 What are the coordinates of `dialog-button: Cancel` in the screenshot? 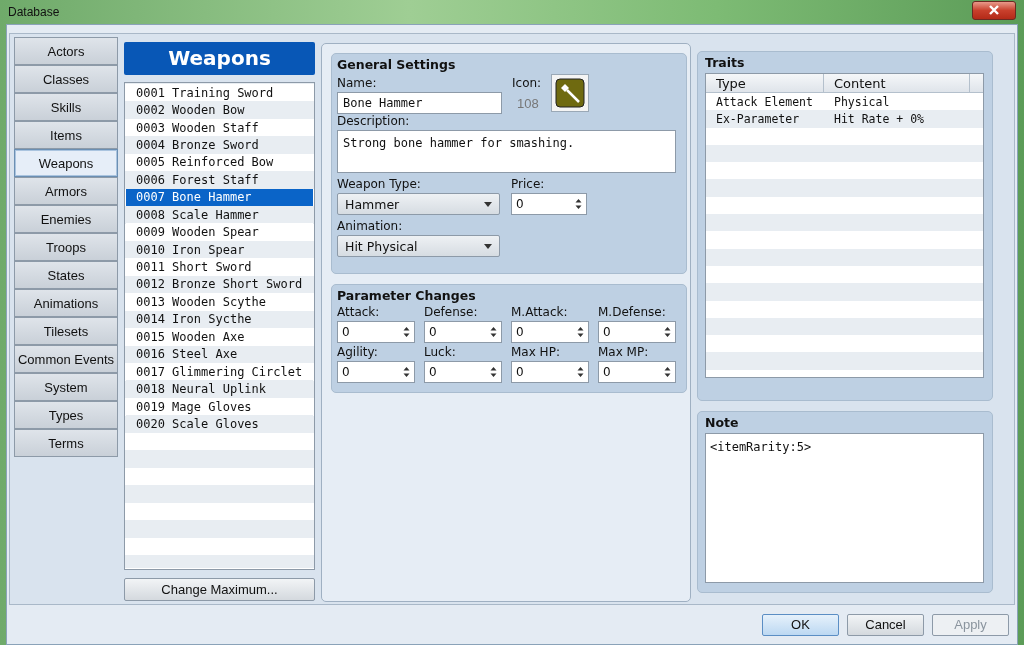 It's located at (885, 624).